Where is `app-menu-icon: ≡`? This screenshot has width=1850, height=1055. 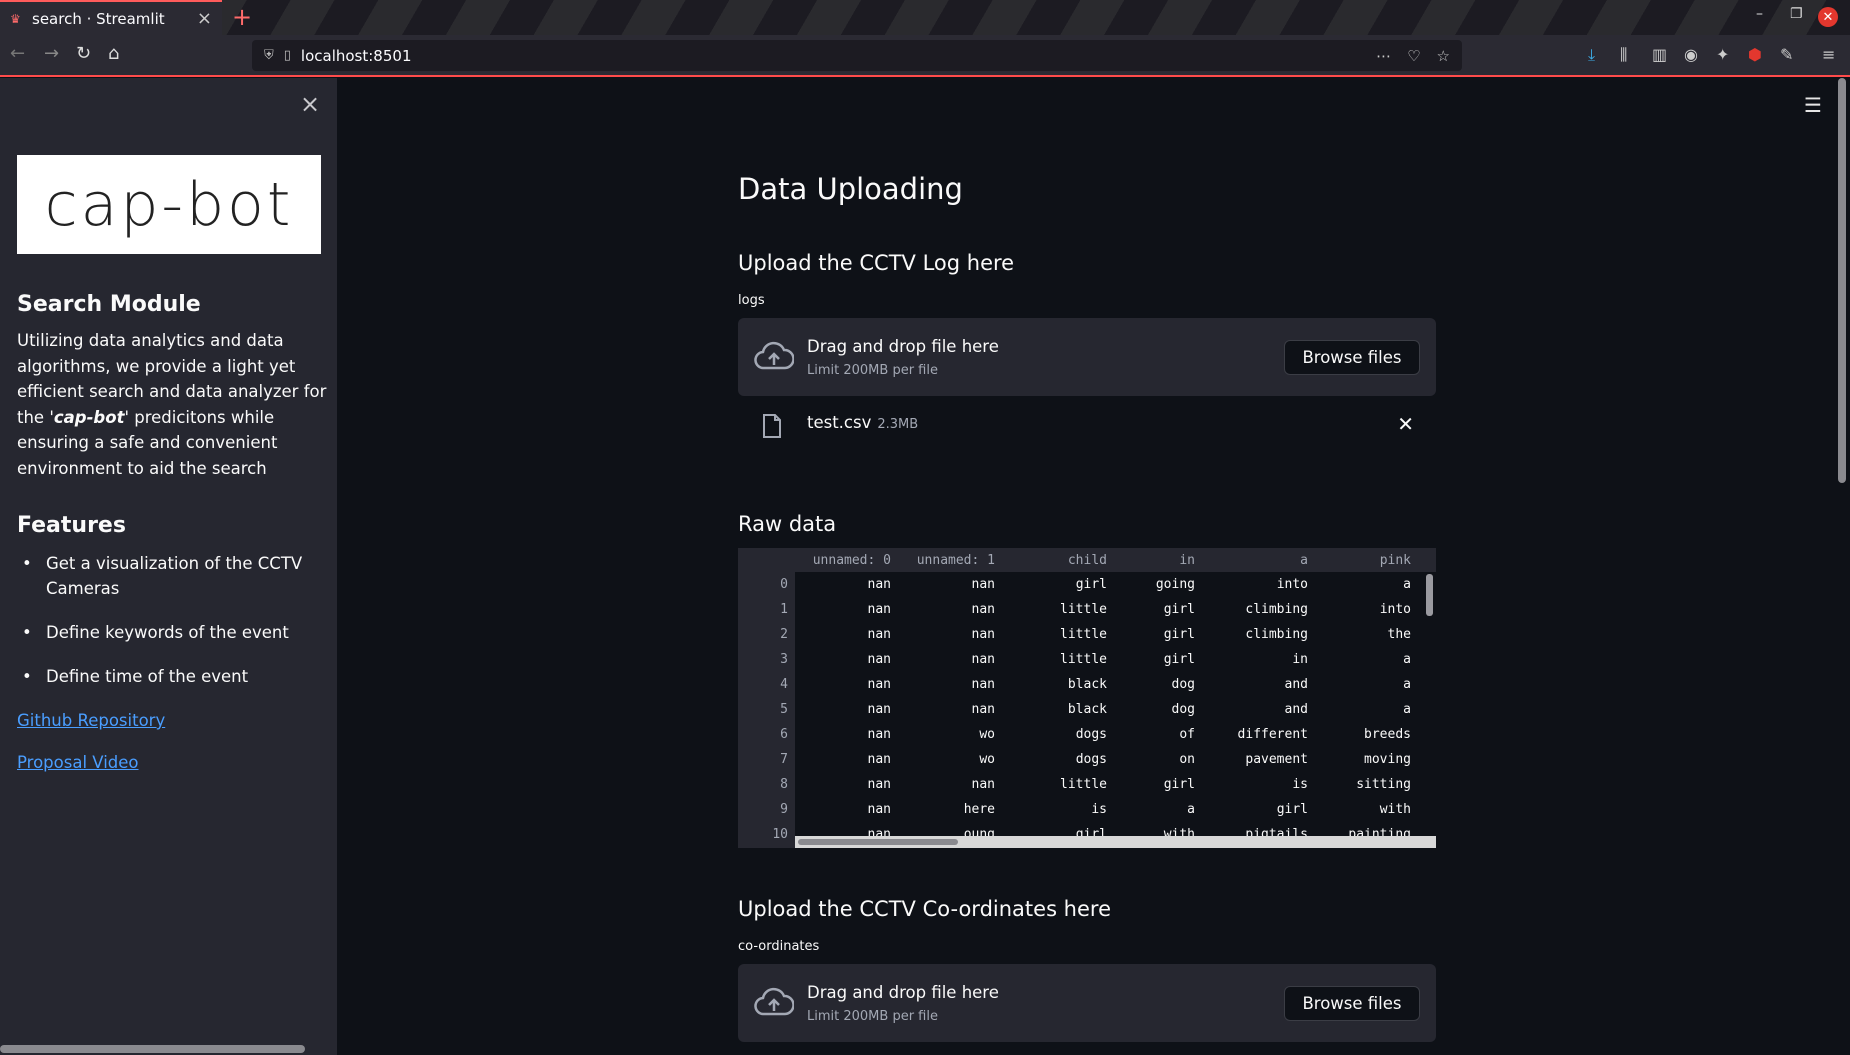 app-menu-icon: ≡ is located at coordinates (1828, 54).